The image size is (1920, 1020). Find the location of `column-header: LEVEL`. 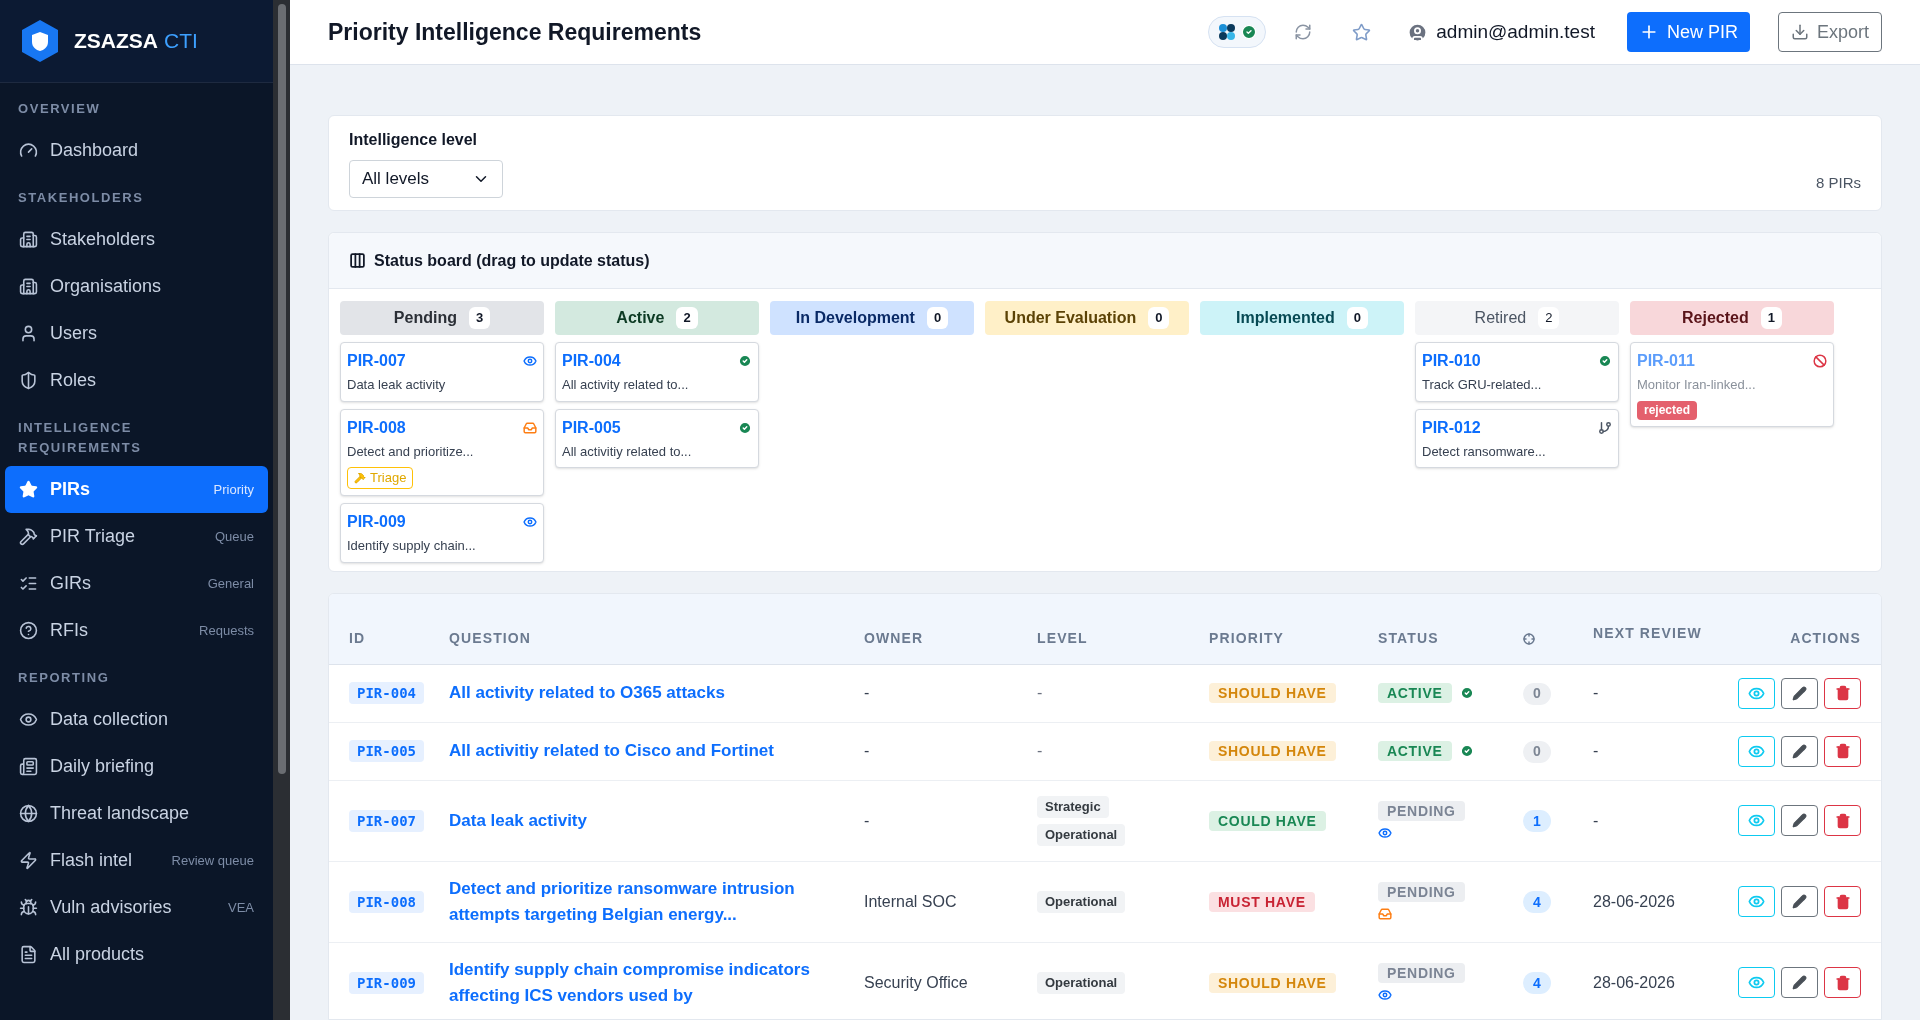

column-header: LEVEL is located at coordinates (1123, 629).